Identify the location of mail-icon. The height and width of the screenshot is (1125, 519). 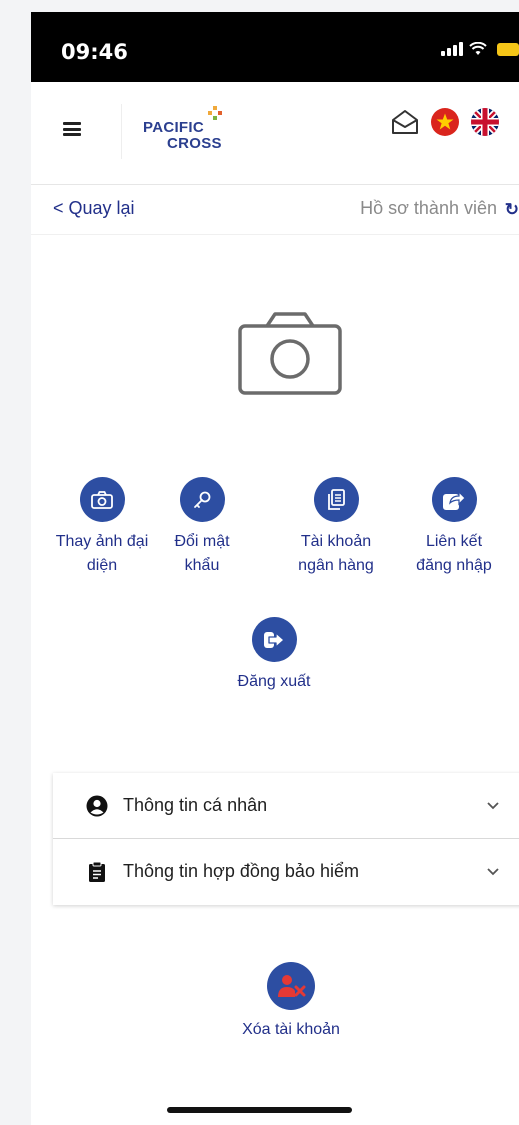
(405, 122).